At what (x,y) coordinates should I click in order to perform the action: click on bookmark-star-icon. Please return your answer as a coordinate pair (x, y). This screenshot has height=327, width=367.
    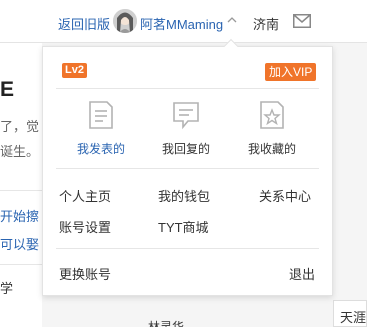
    Looking at the image, I should click on (272, 115).